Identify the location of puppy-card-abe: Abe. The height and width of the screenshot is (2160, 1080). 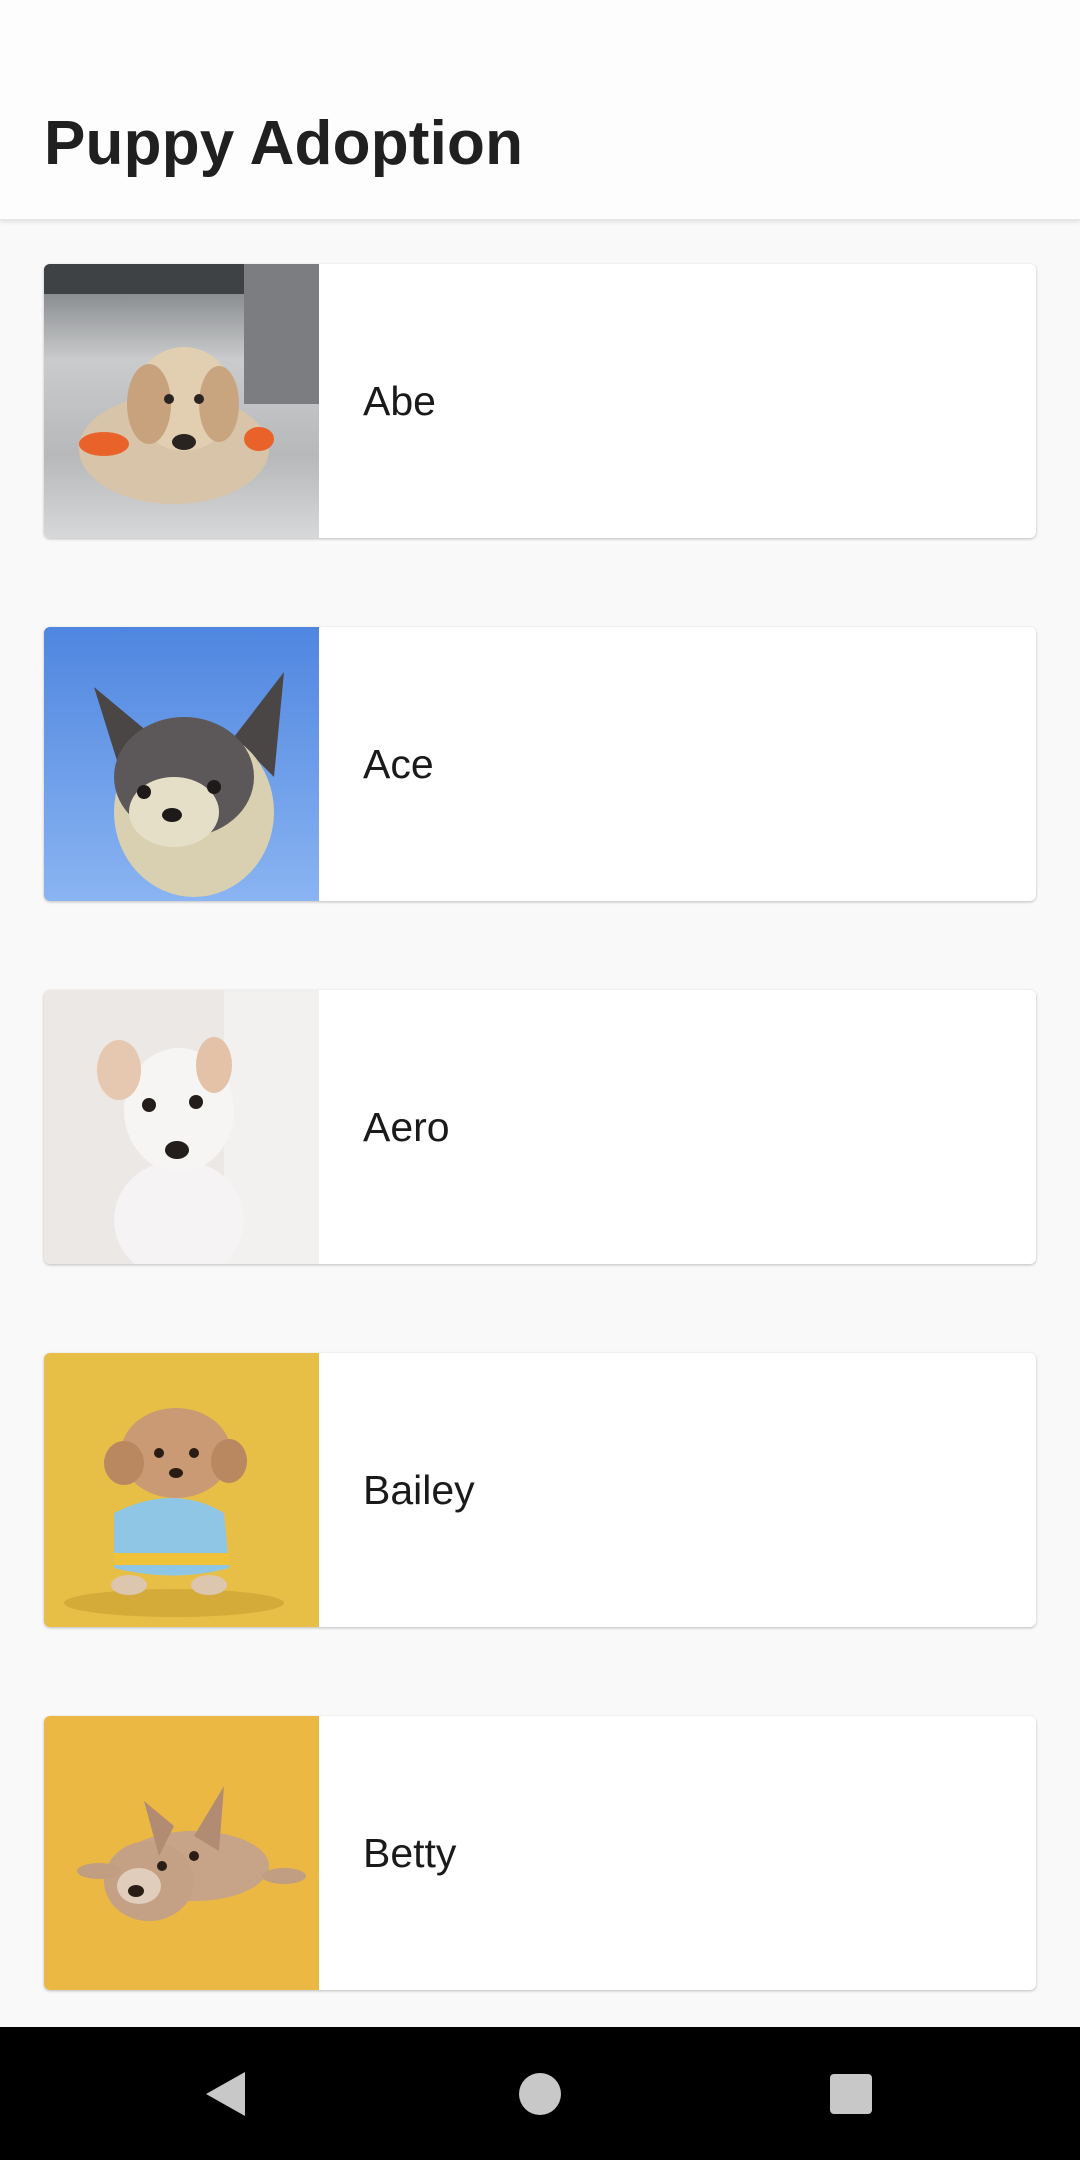
(540, 401).